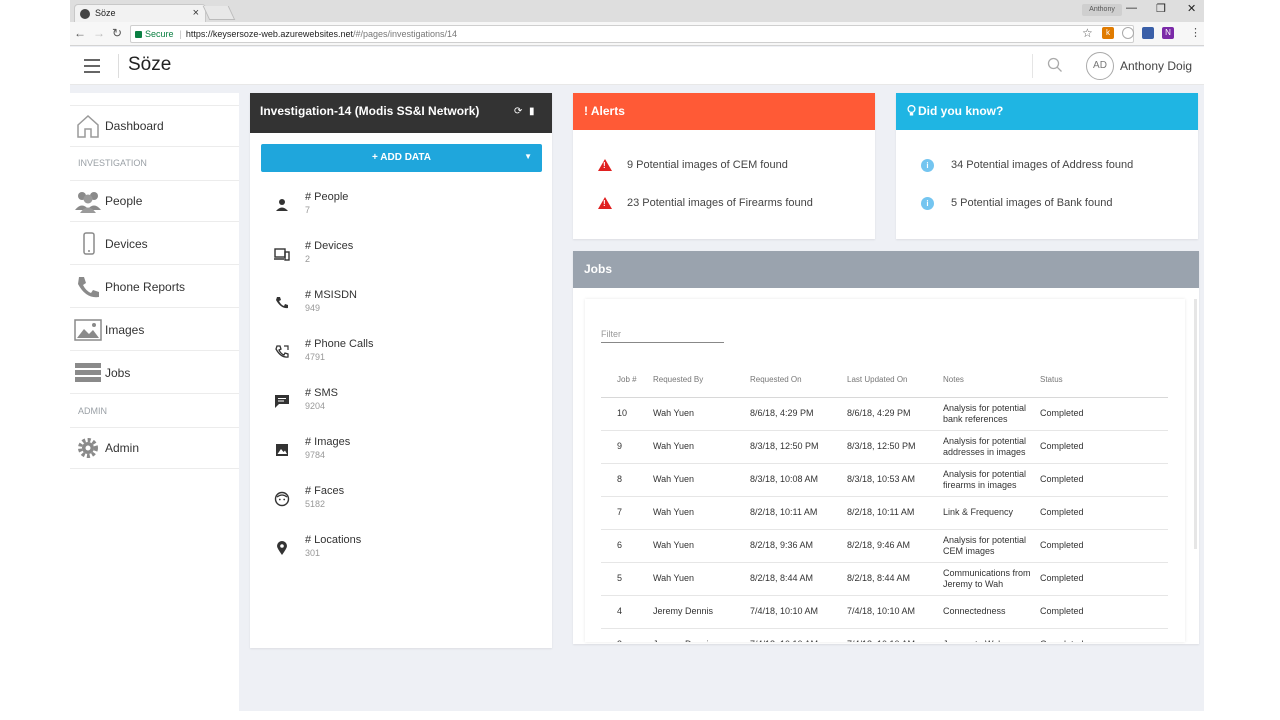 The image size is (1280, 720). What do you see at coordinates (282, 548) in the screenshot?
I see `location-icon` at bounding box center [282, 548].